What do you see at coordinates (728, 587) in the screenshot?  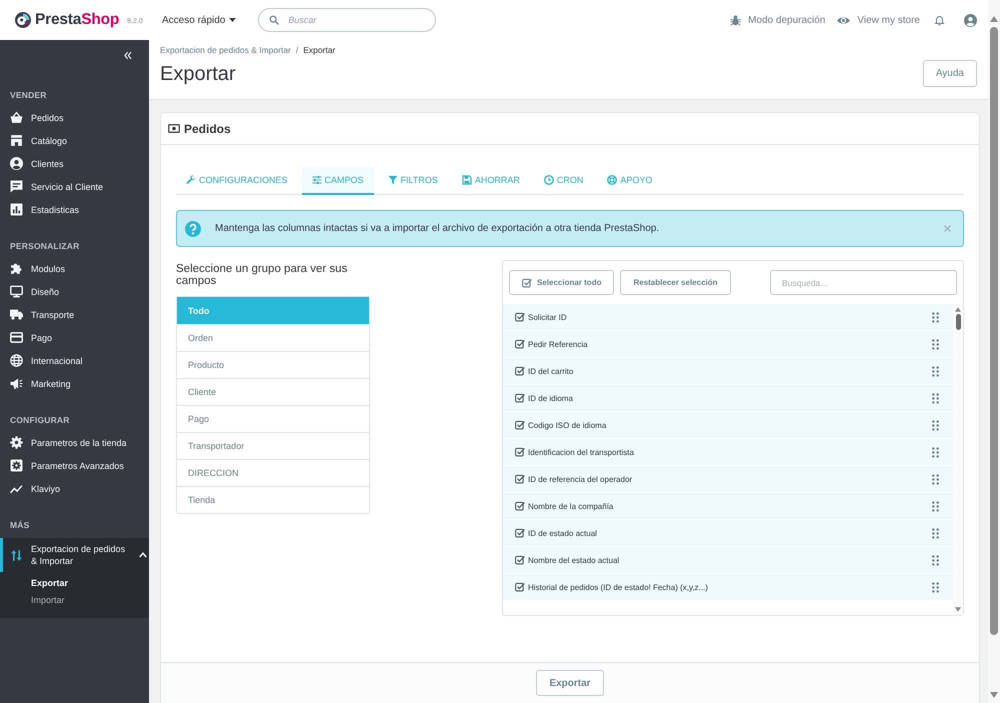 I see `field-row: Historial de pedidos (ID de estado! Fecha) (x,y,z...)` at bounding box center [728, 587].